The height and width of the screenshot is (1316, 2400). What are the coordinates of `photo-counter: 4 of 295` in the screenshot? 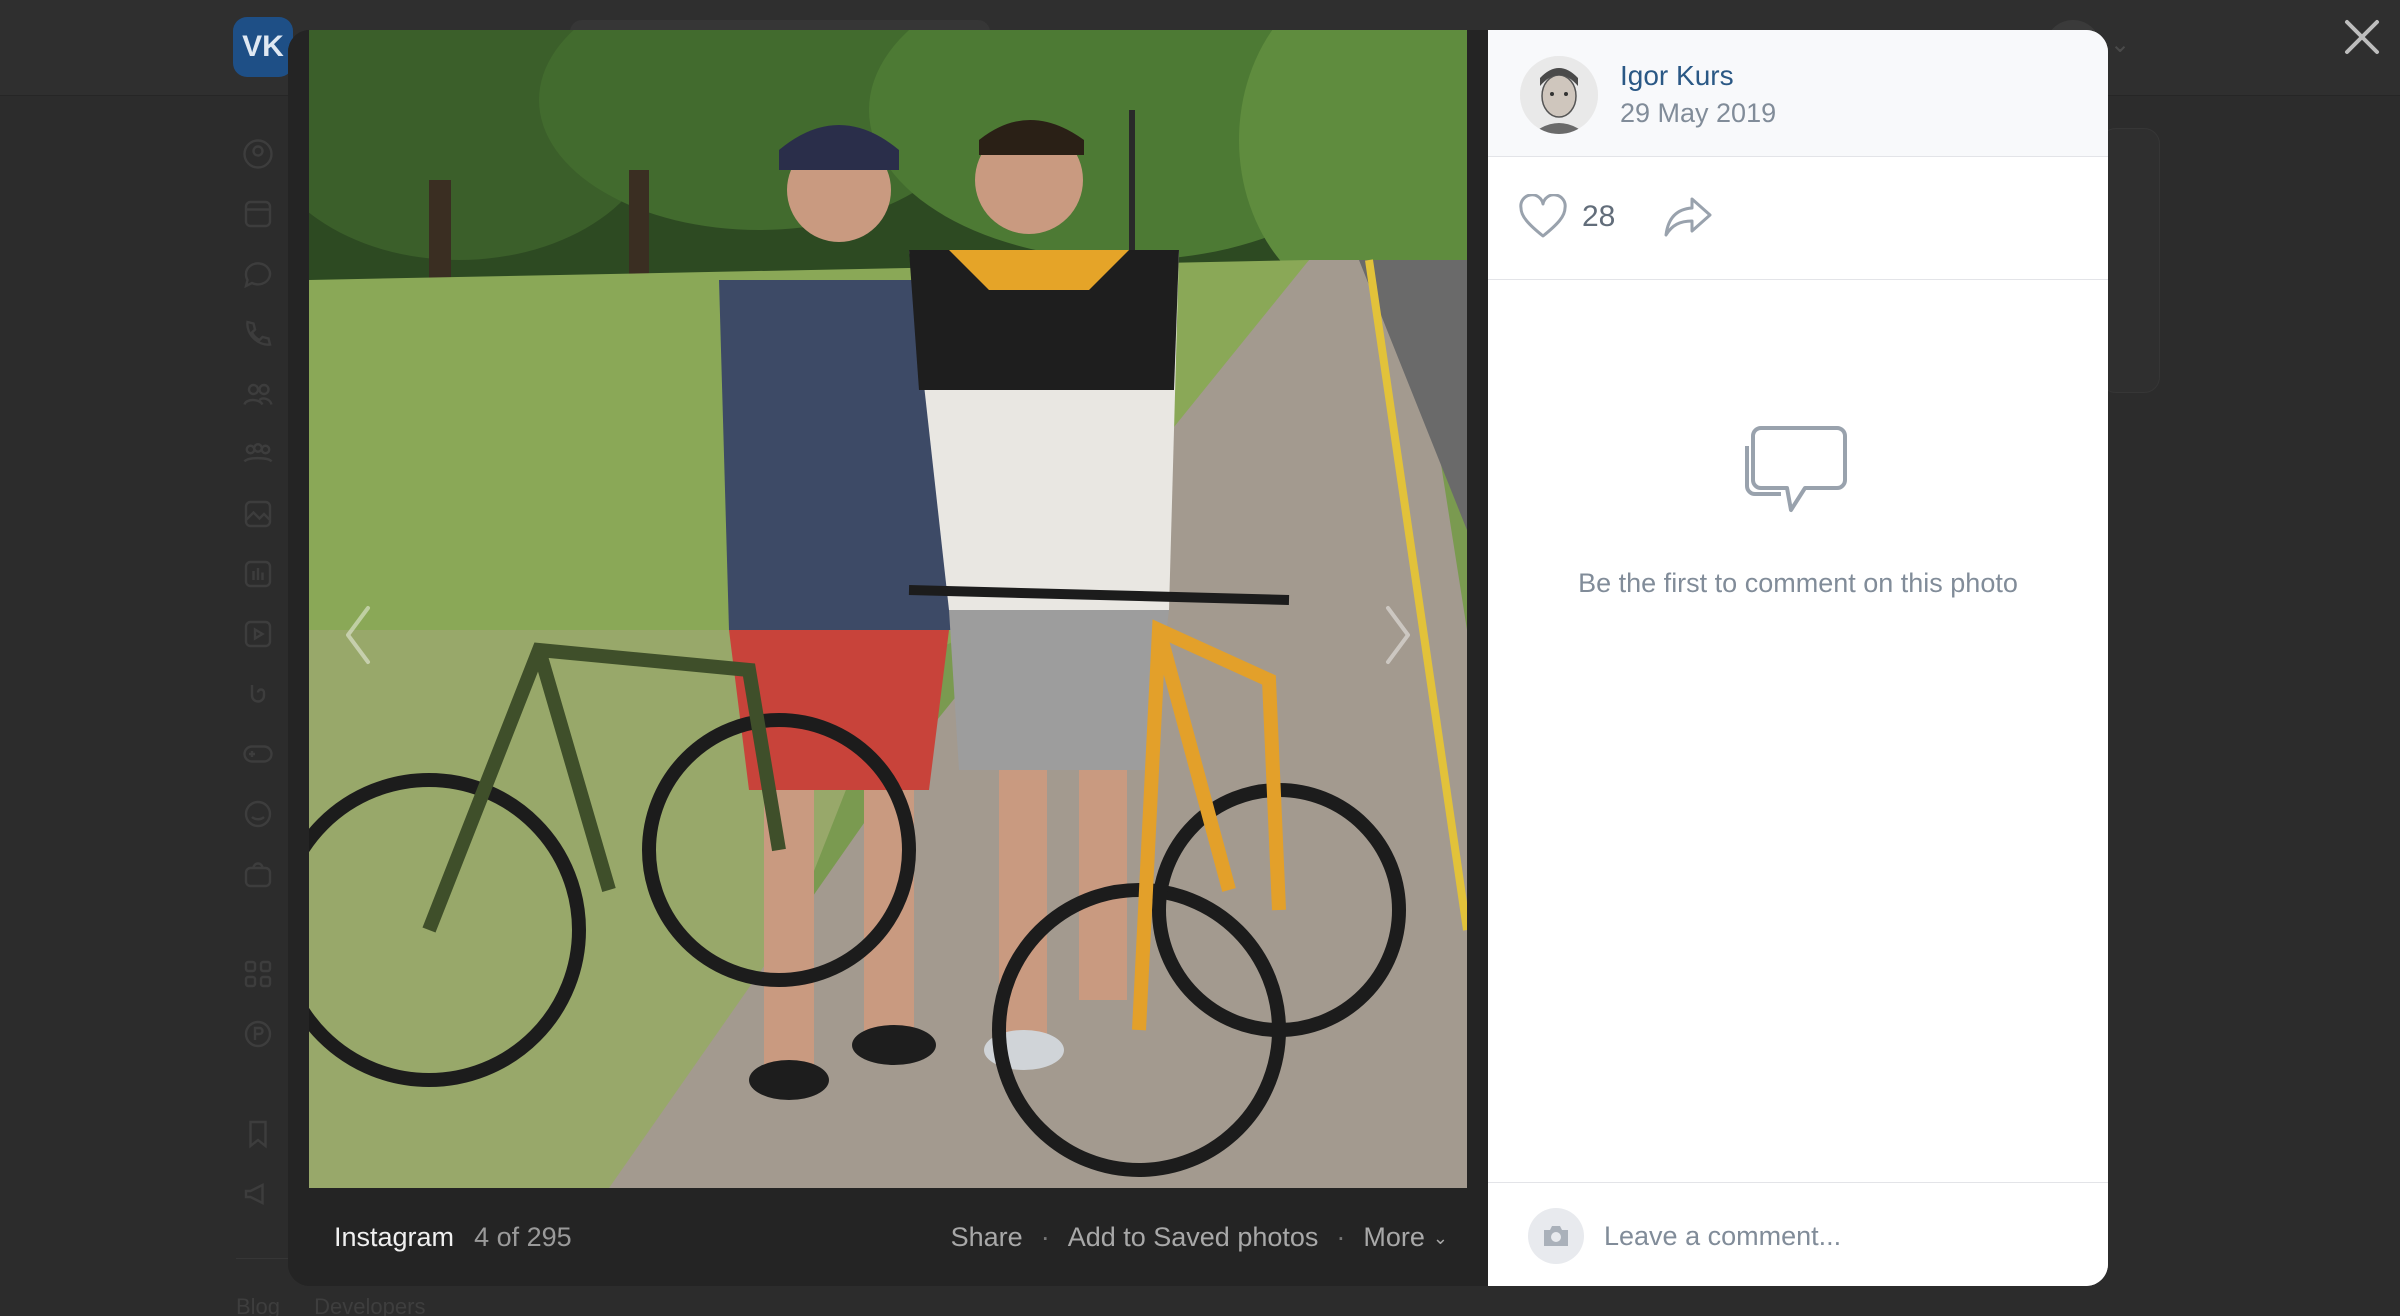 It's located at (523, 1236).